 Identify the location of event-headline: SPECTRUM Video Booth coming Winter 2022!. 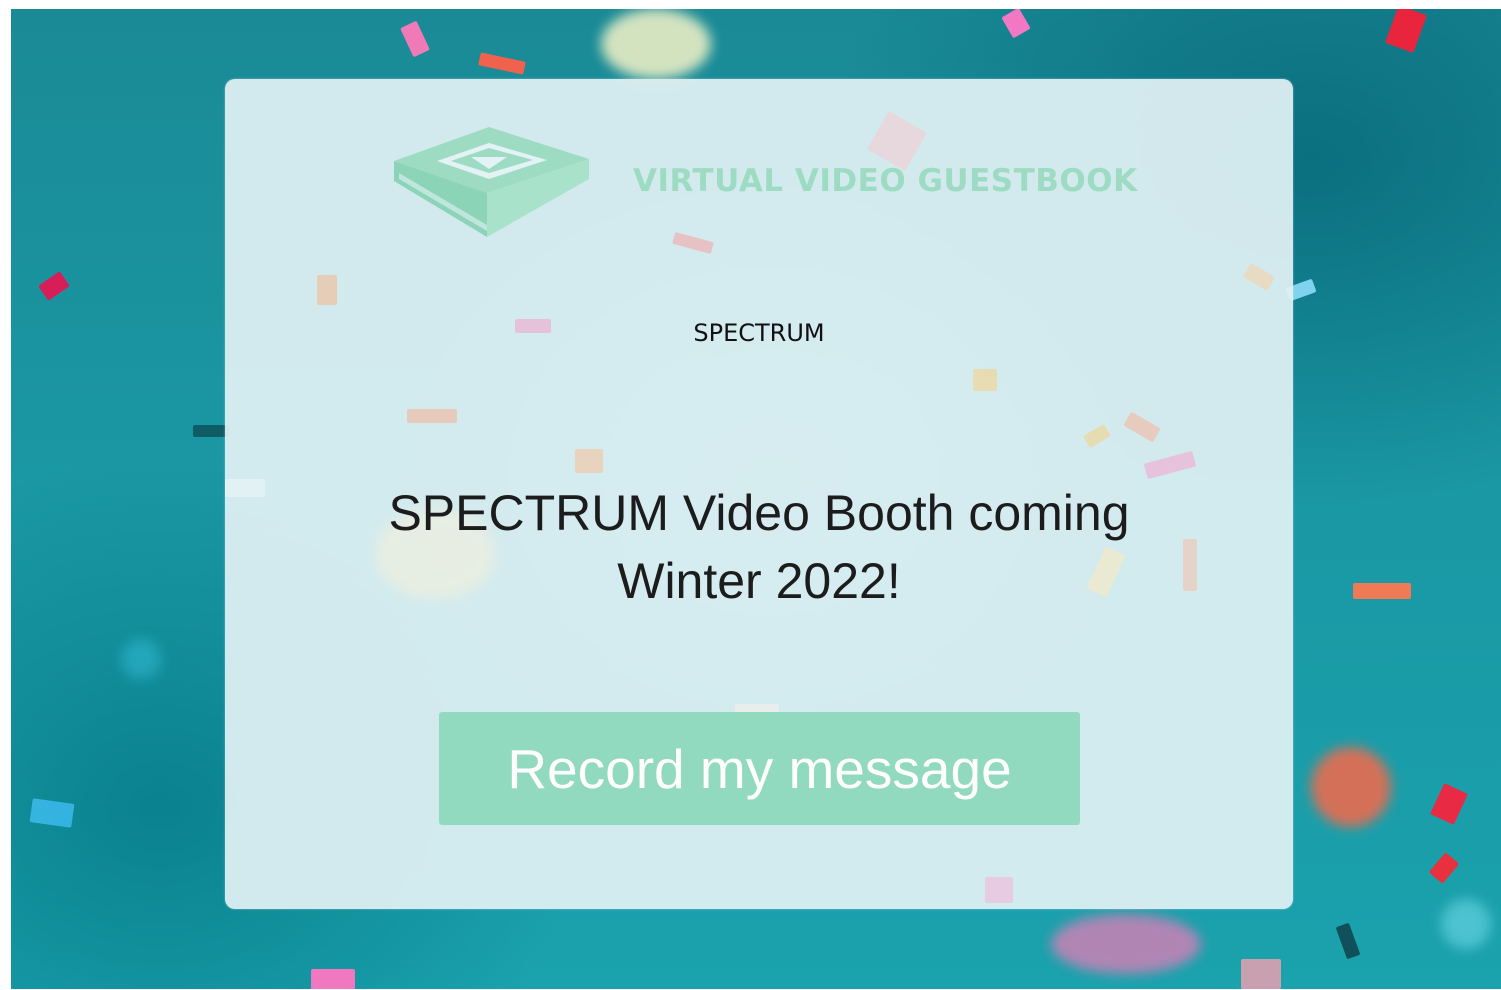
(759, 547).